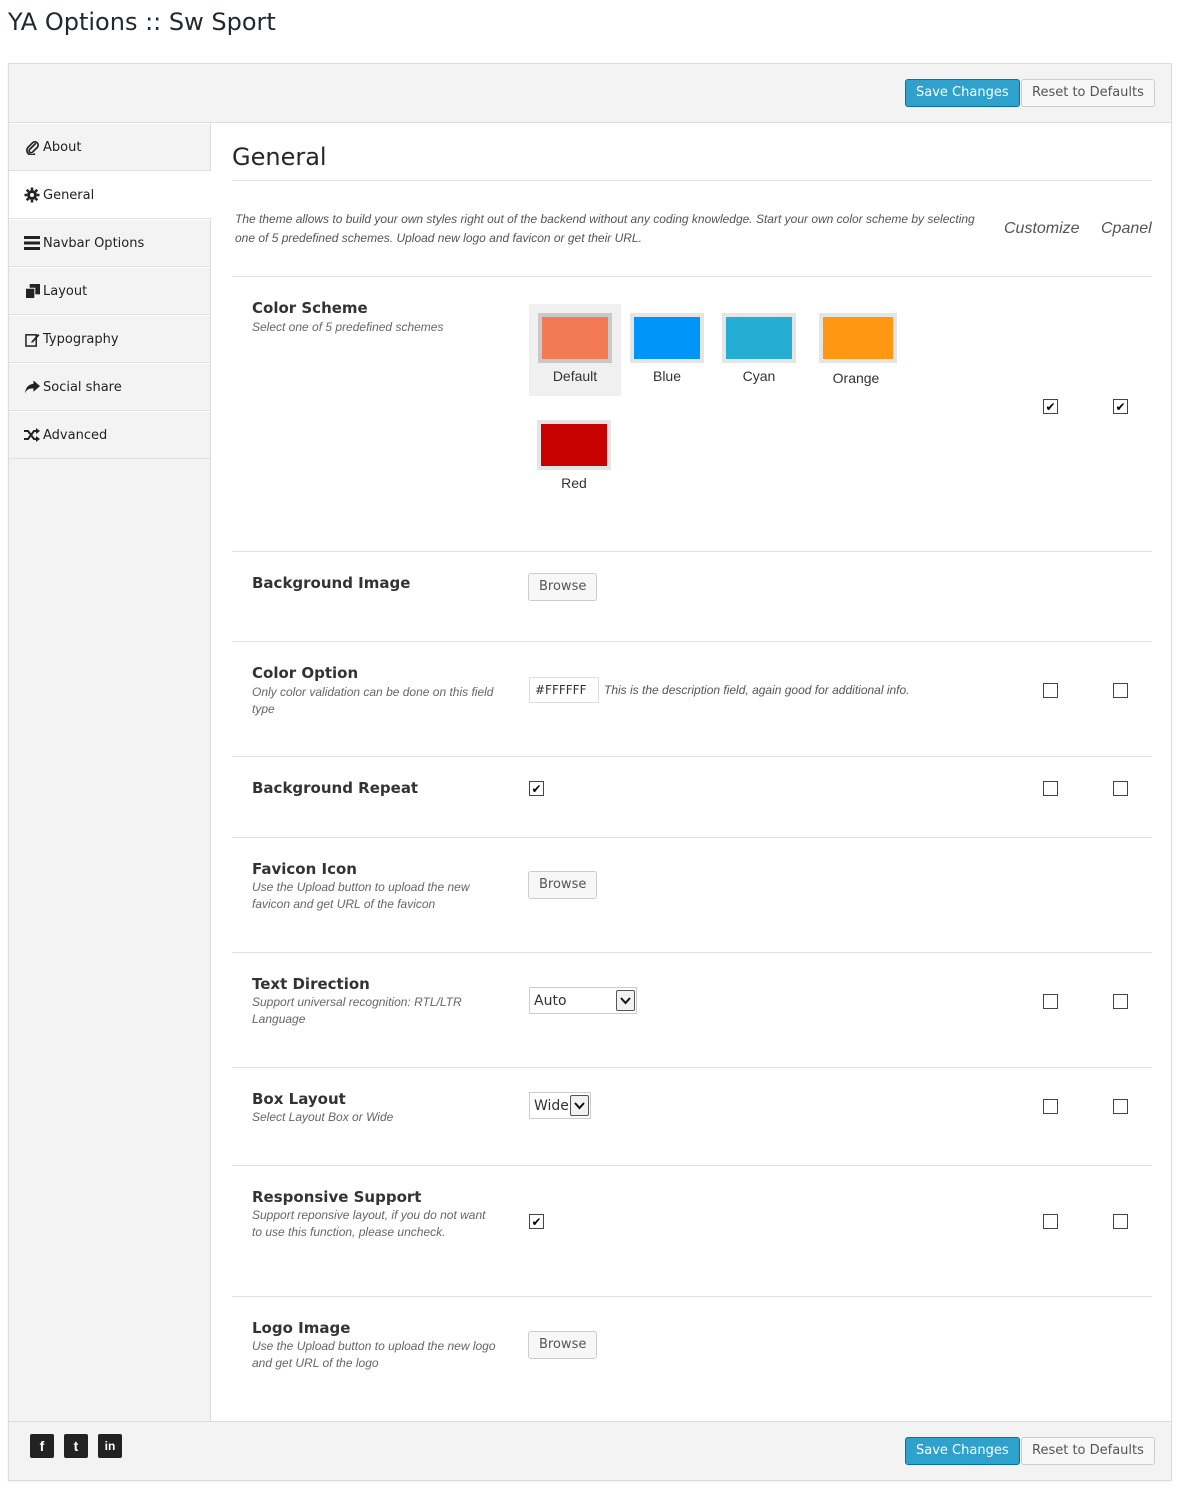 The width and height of the screenshot is (1180, 1489). I want to click on swatch-red: Red, so click(574, 457).